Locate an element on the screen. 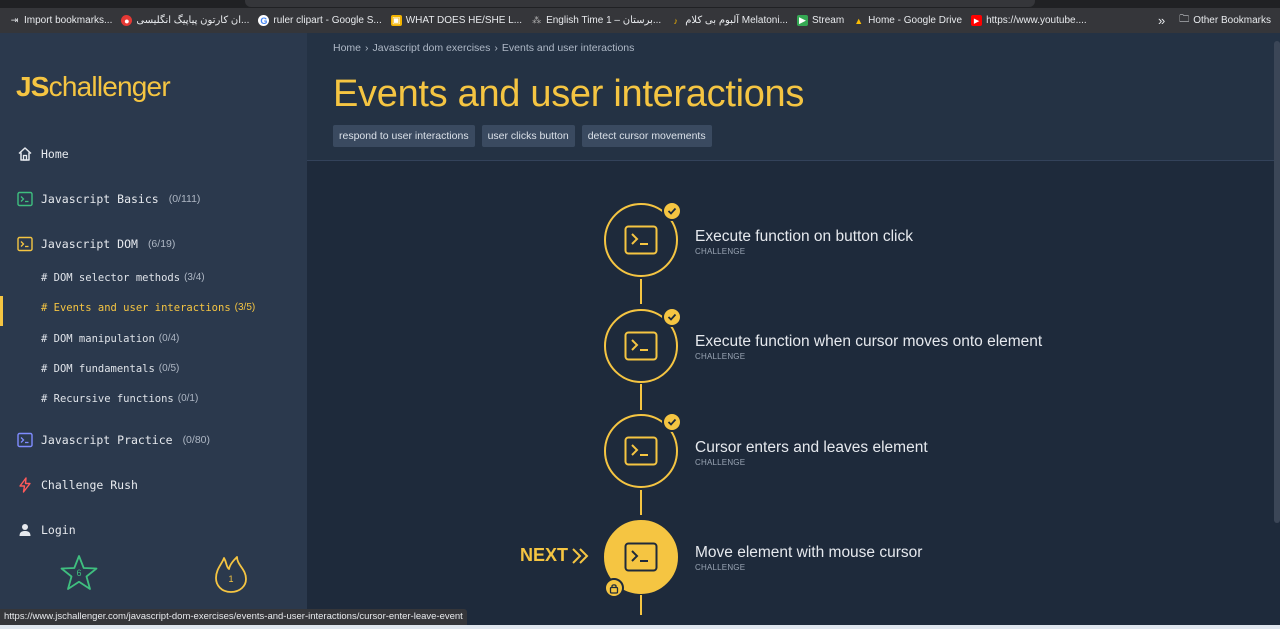 This screenshot has width=1280, height=629. bookmark-stream: ▶ Stream is located at coordinates (820, 20).